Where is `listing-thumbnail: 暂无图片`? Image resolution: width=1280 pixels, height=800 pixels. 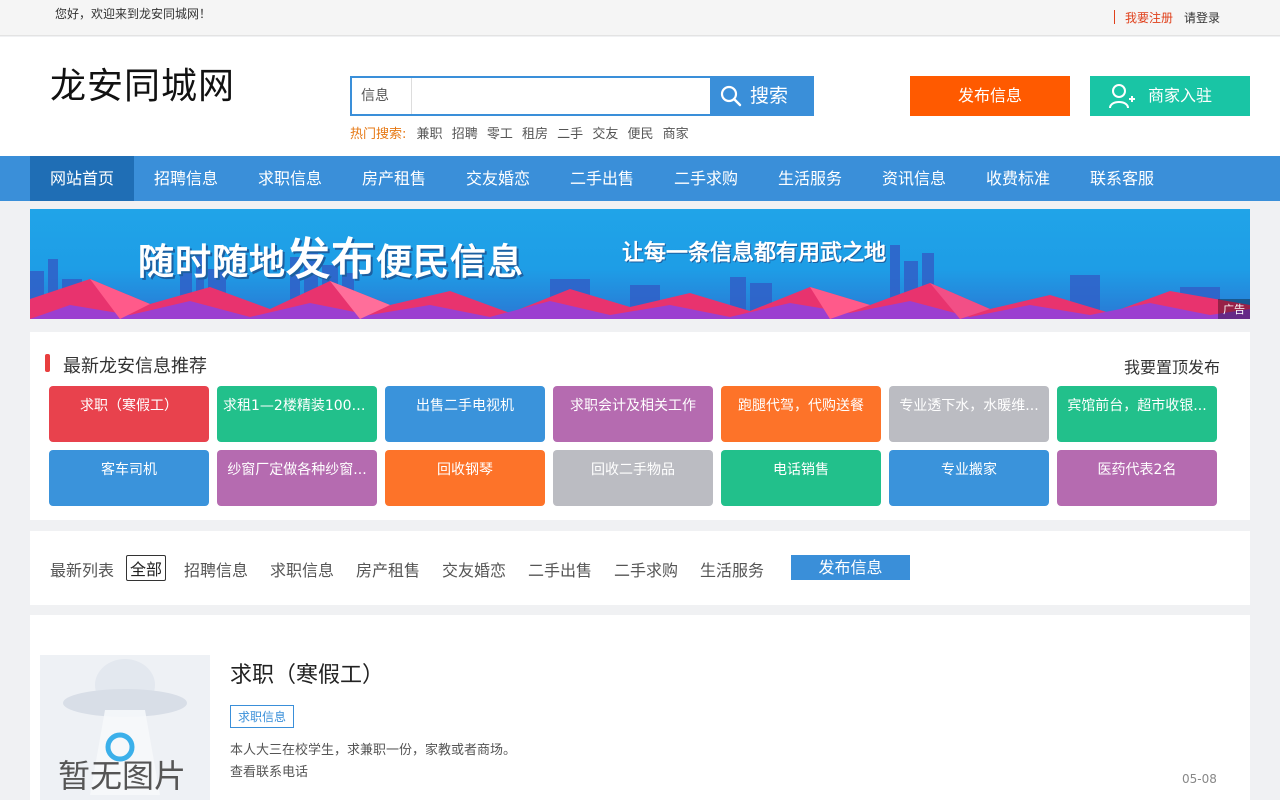
listing-thumbnail: 暂无图片 is located at coordinates (125, 727).